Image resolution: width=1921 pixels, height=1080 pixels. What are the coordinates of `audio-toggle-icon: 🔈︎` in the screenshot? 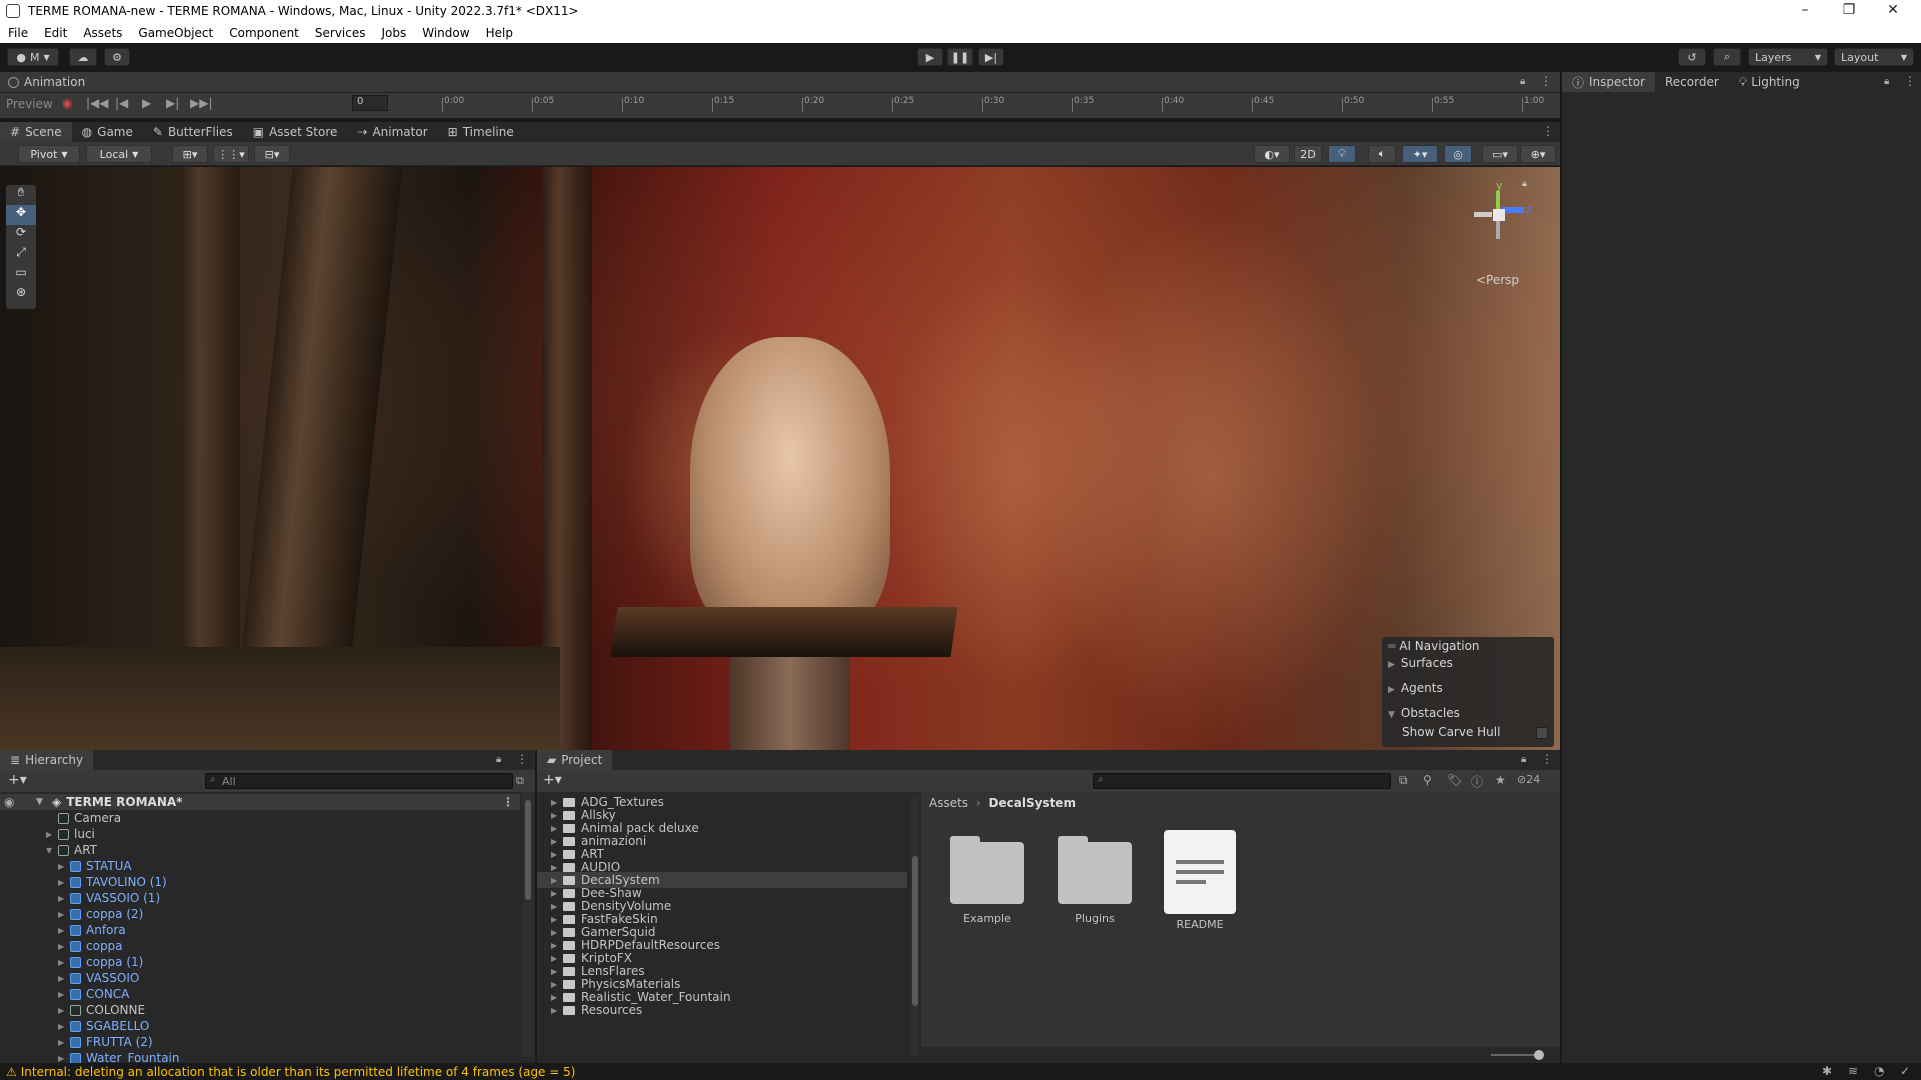 It's located at (1382, 154).